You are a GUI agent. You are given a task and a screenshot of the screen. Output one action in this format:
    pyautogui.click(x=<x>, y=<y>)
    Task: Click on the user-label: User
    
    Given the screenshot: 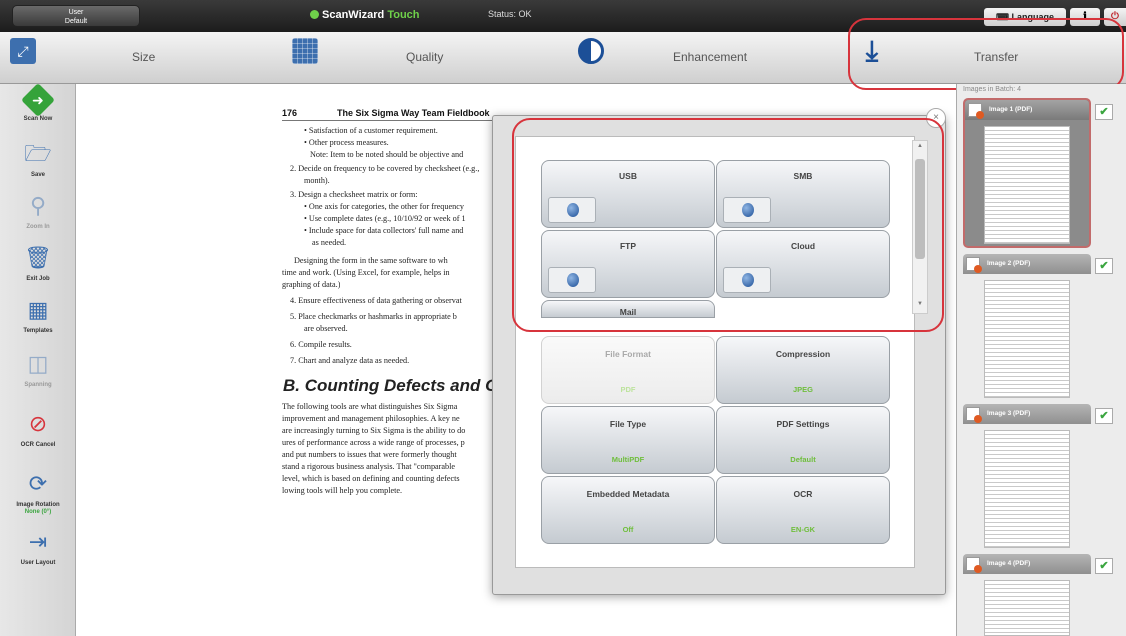 What is the action you would take?
    pyautogui.click(x=76, y=12)
    